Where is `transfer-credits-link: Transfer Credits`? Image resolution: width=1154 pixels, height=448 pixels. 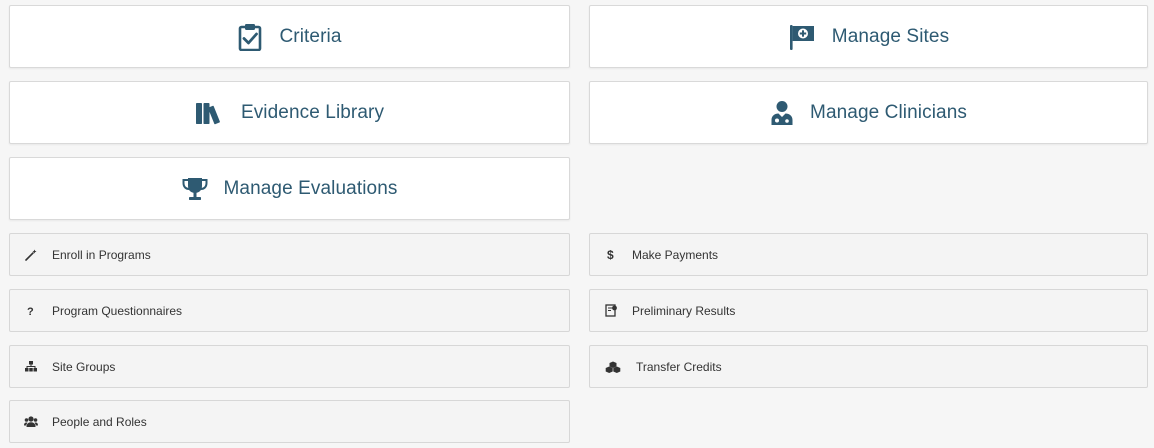 transfer-credits-link: Transfer Credits is located at coordinates (868, 366).